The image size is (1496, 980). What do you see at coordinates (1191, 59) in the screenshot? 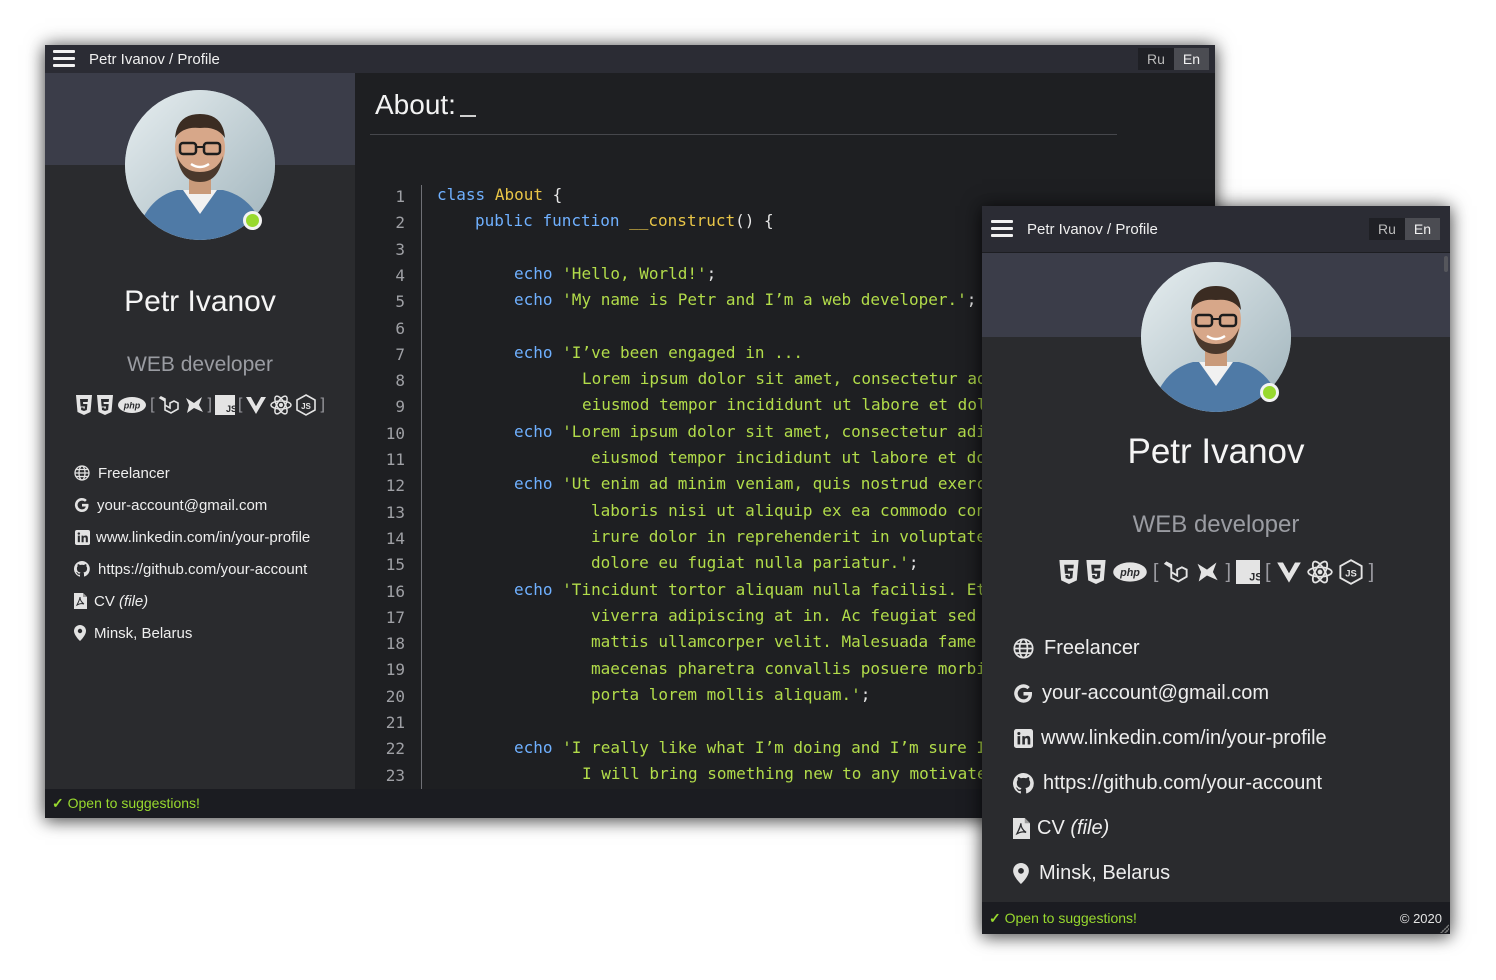
I see `lang-en-button: En` at bounding box center [1191, 59].